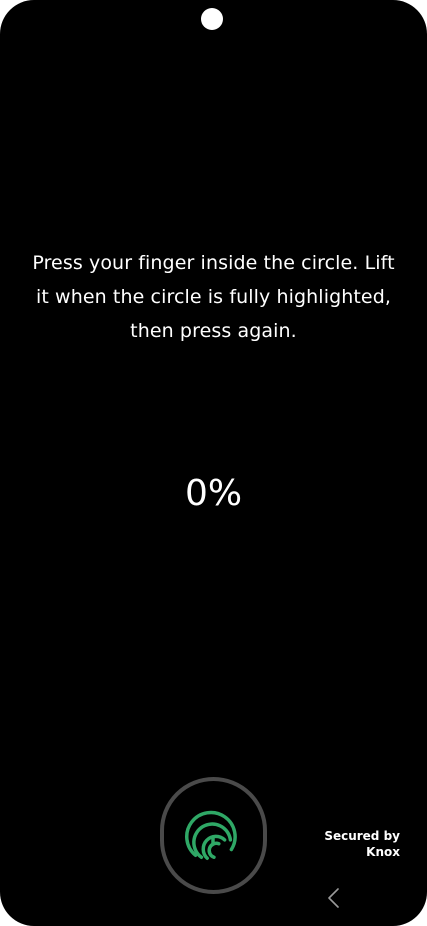 The width and height of the screenshot is (427, 926). Describe the element at coordinates (212, 19) in the screenshot. I see `front-camera-cutout` at that location.